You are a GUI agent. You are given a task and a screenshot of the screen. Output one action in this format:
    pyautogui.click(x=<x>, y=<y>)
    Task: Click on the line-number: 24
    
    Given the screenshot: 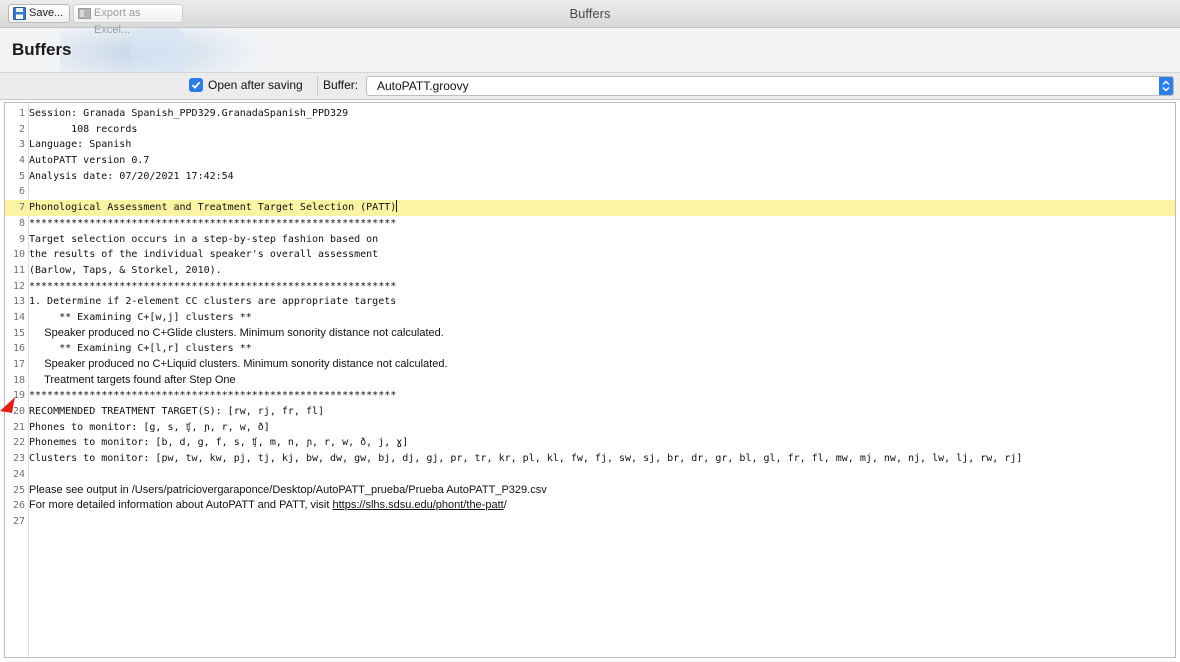 What is the action you would take?
    pyautogui.click(x=18, y=474)
    